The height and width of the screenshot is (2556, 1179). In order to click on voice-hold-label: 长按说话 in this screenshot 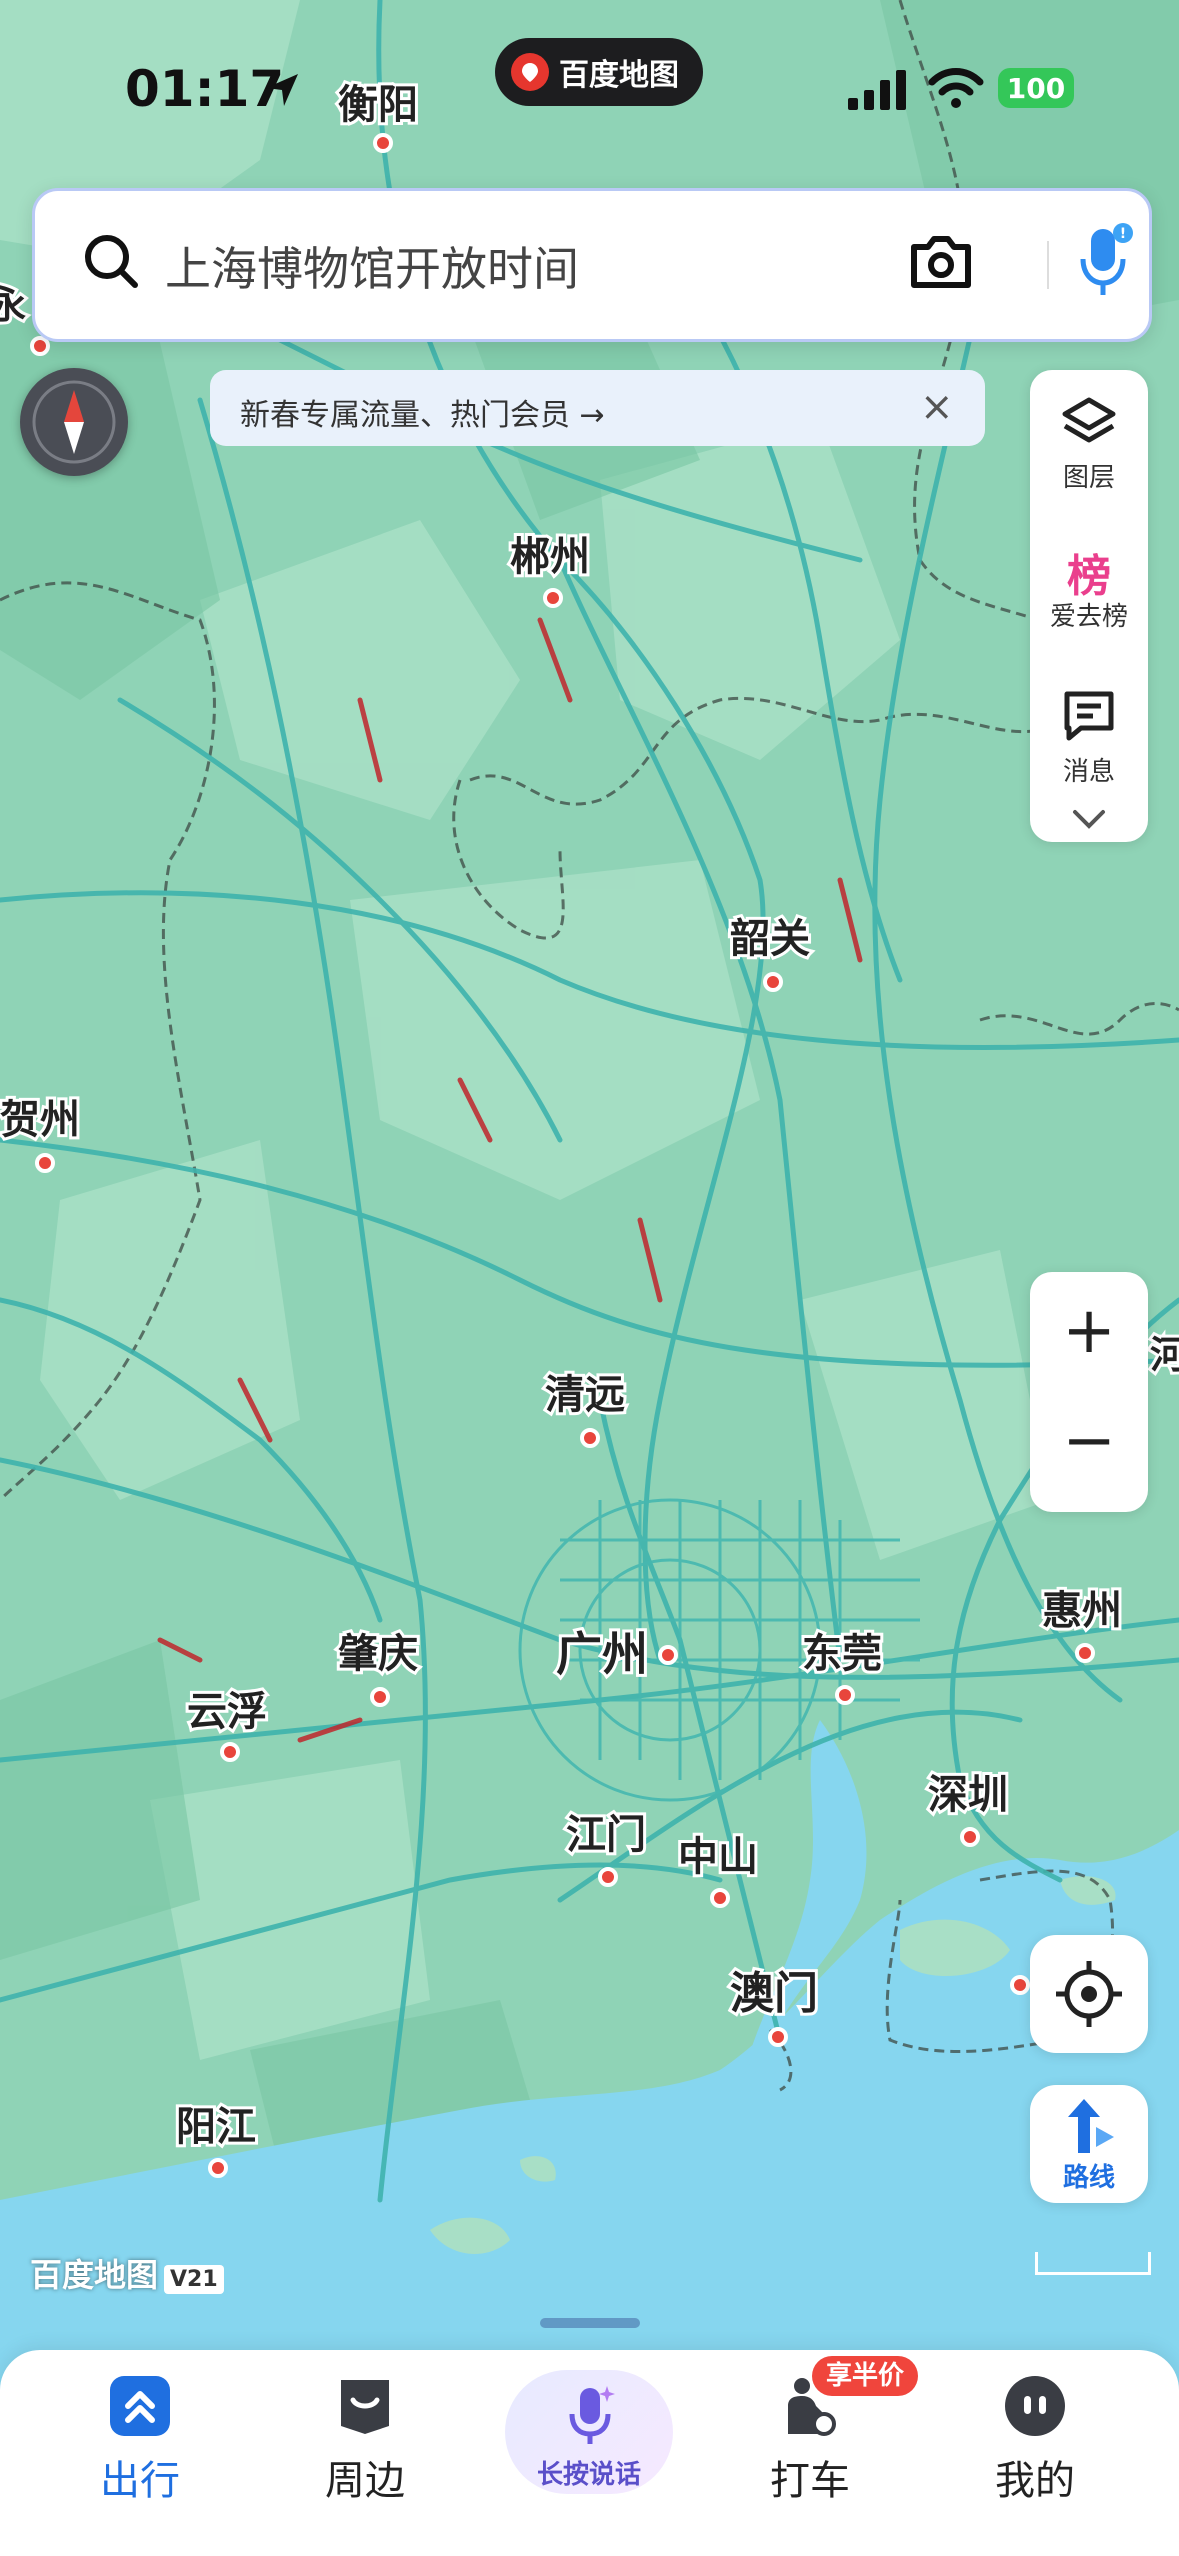, I will do `click(588, 2475)`.